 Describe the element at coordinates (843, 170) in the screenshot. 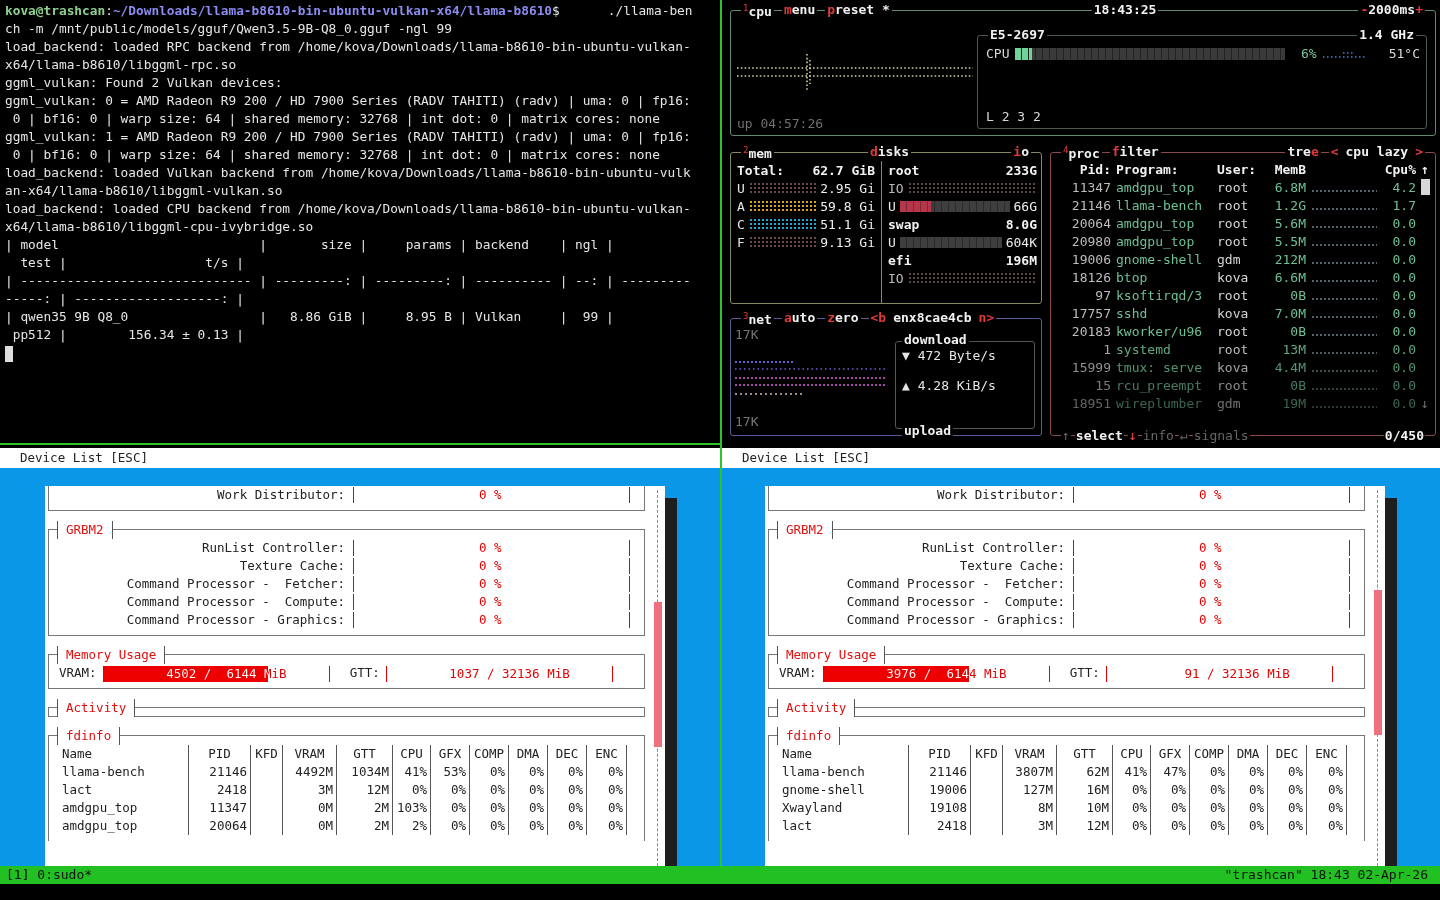

I see `memory-total: 62.7 GiB` at that location.